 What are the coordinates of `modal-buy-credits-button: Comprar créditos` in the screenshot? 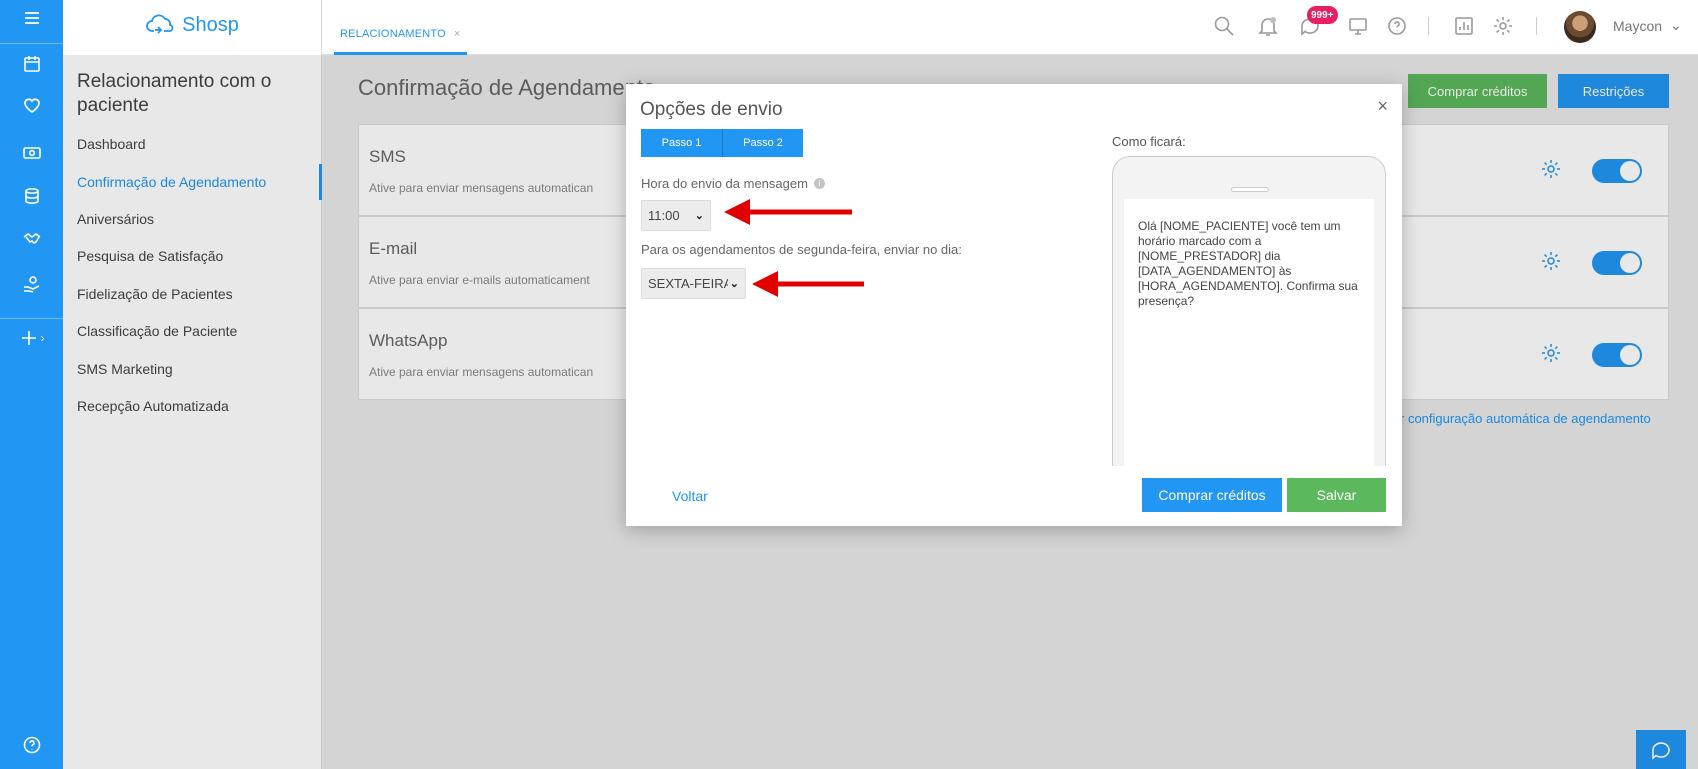 It's located at (1212, 495).